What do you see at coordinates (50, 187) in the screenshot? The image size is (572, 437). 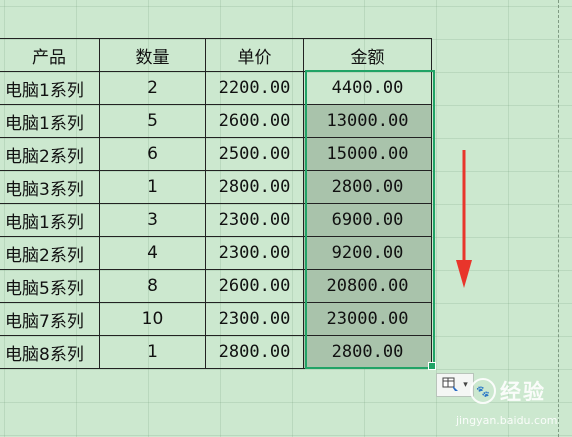 I see `cell-product: 电脑3系列` at bounding box center [50, 187].